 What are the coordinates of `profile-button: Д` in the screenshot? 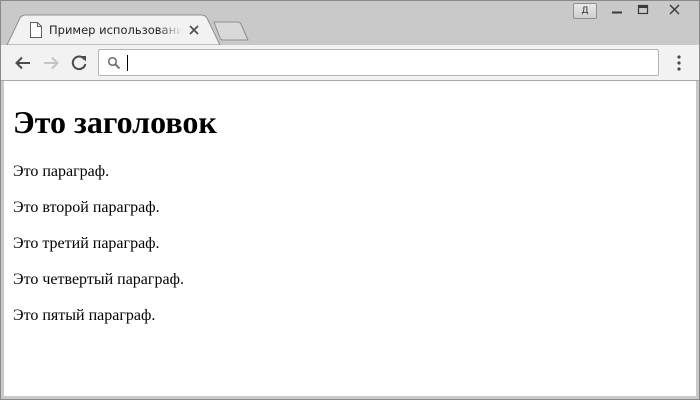 It's located at (585, 11).